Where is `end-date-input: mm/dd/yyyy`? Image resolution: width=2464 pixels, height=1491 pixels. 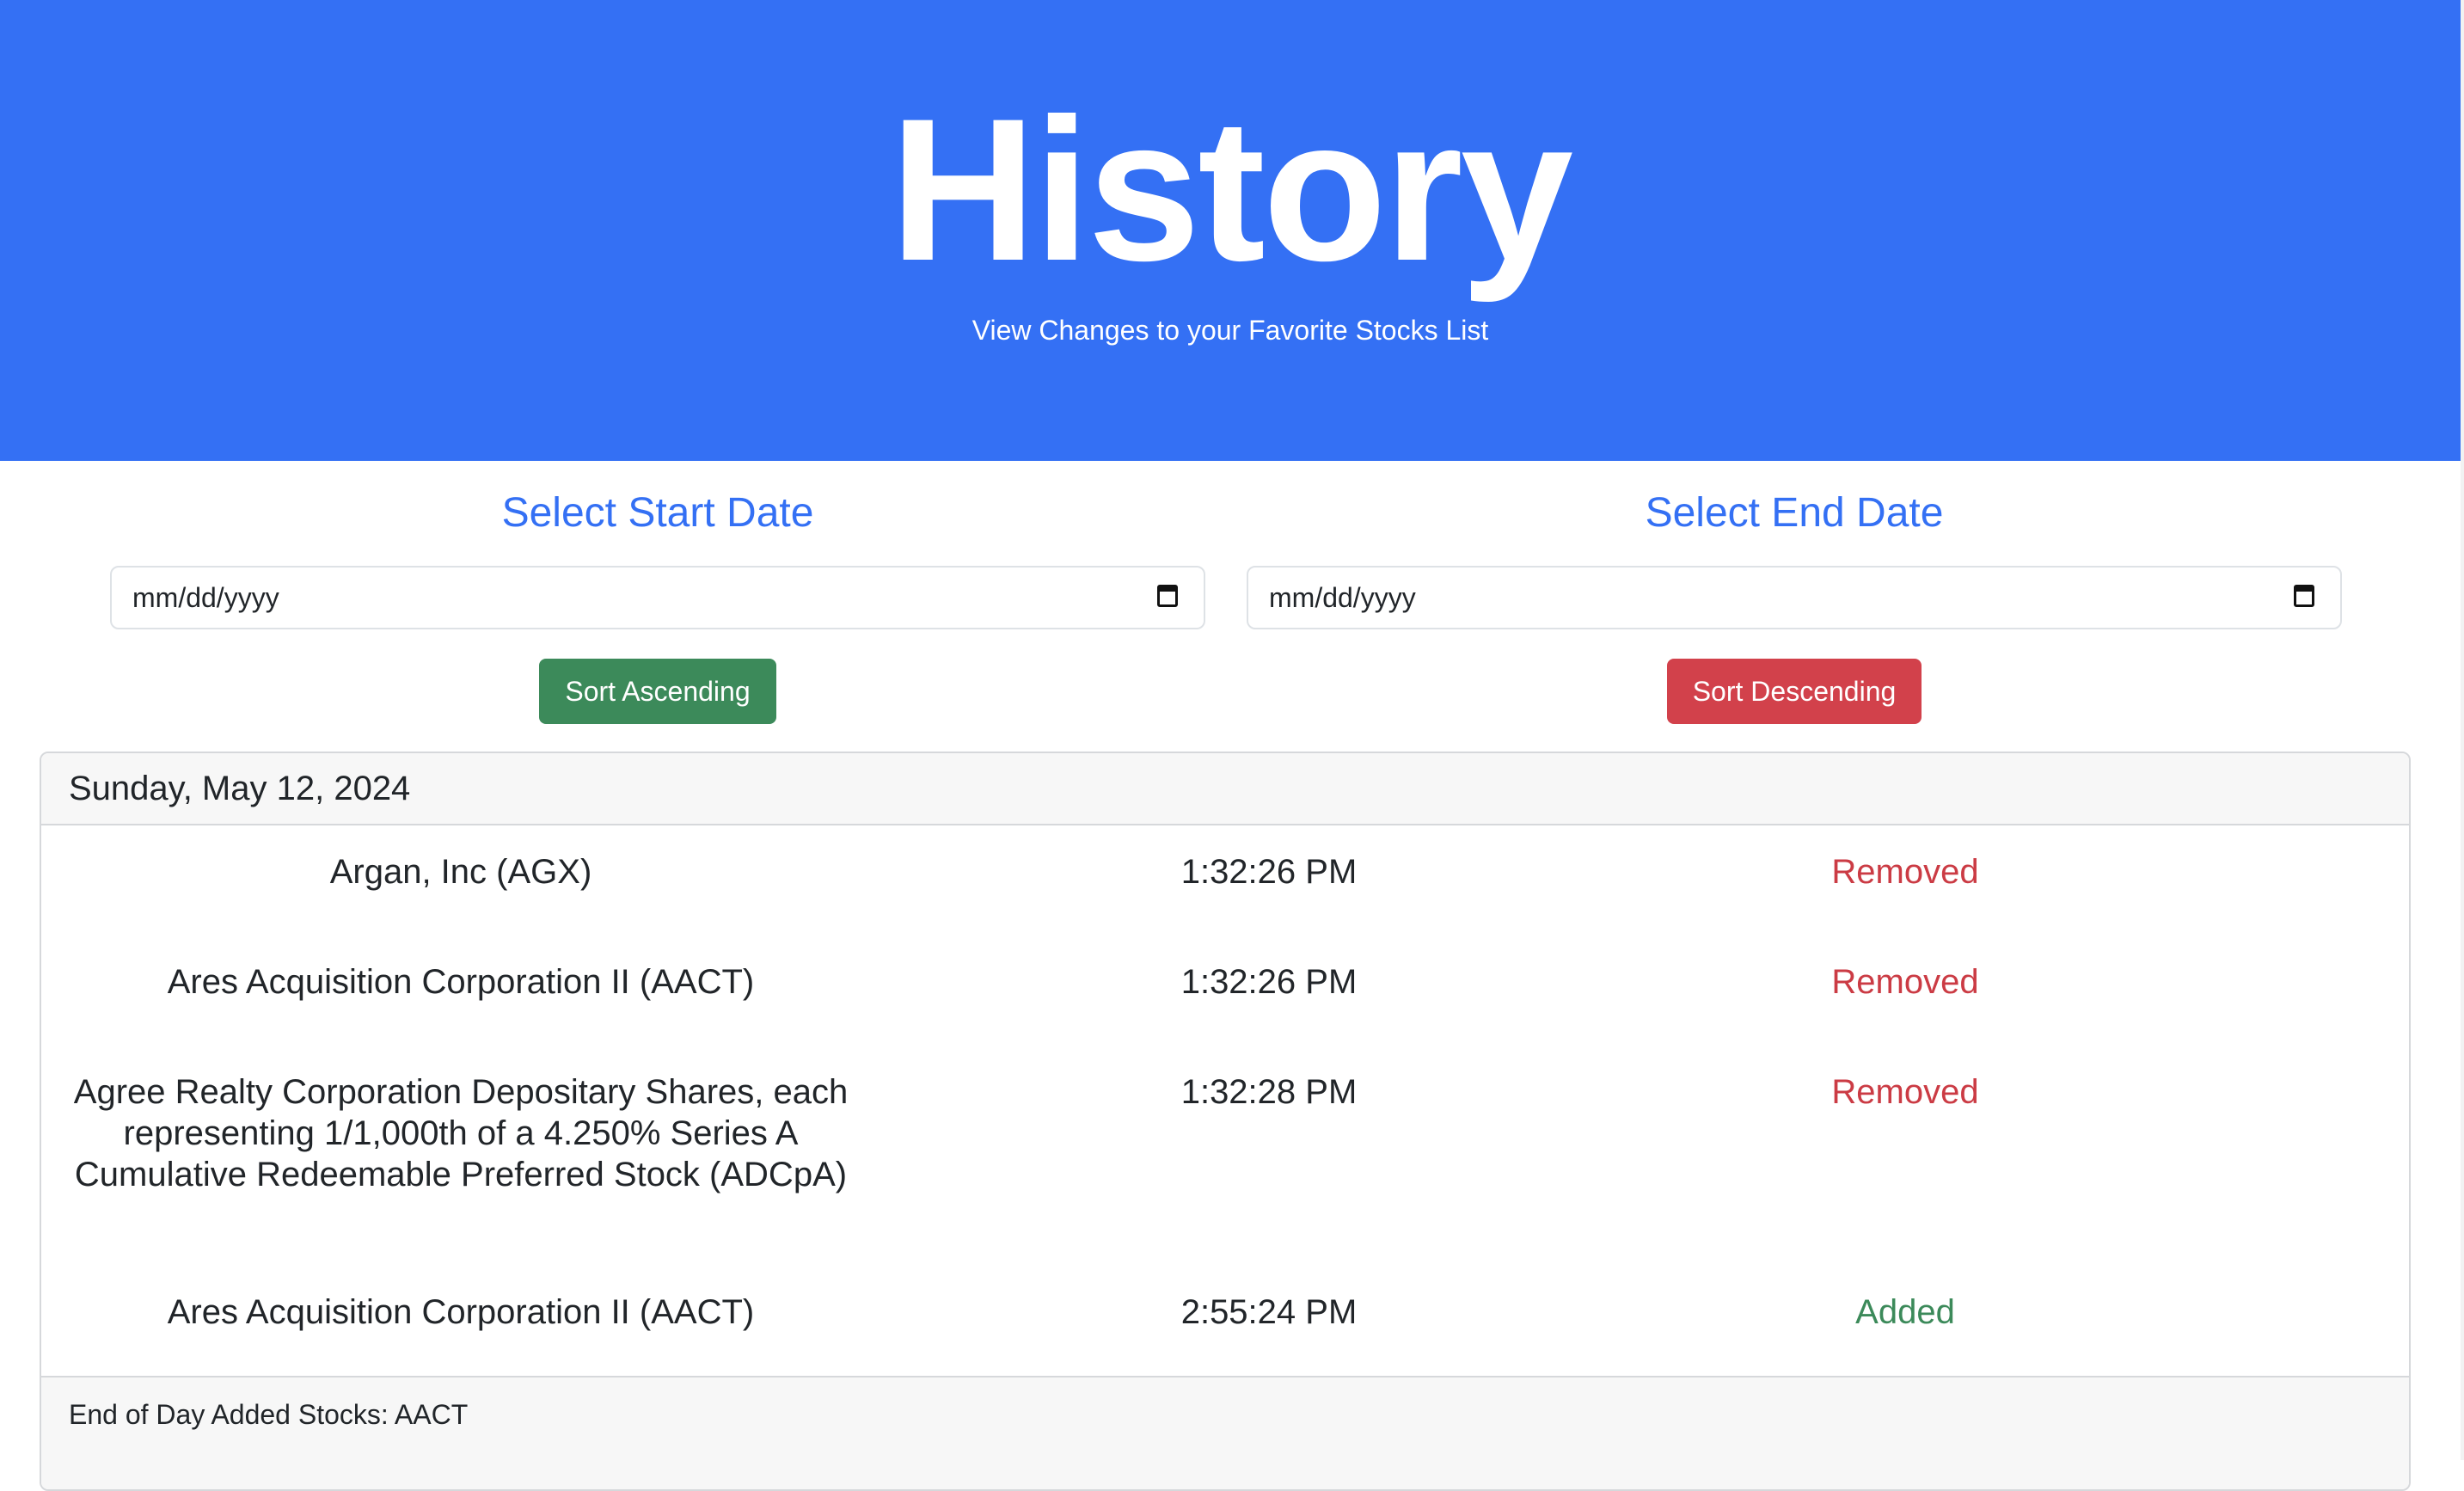 end-date-input: mm/dd/yyyy is located at coordinates (1794, 597).